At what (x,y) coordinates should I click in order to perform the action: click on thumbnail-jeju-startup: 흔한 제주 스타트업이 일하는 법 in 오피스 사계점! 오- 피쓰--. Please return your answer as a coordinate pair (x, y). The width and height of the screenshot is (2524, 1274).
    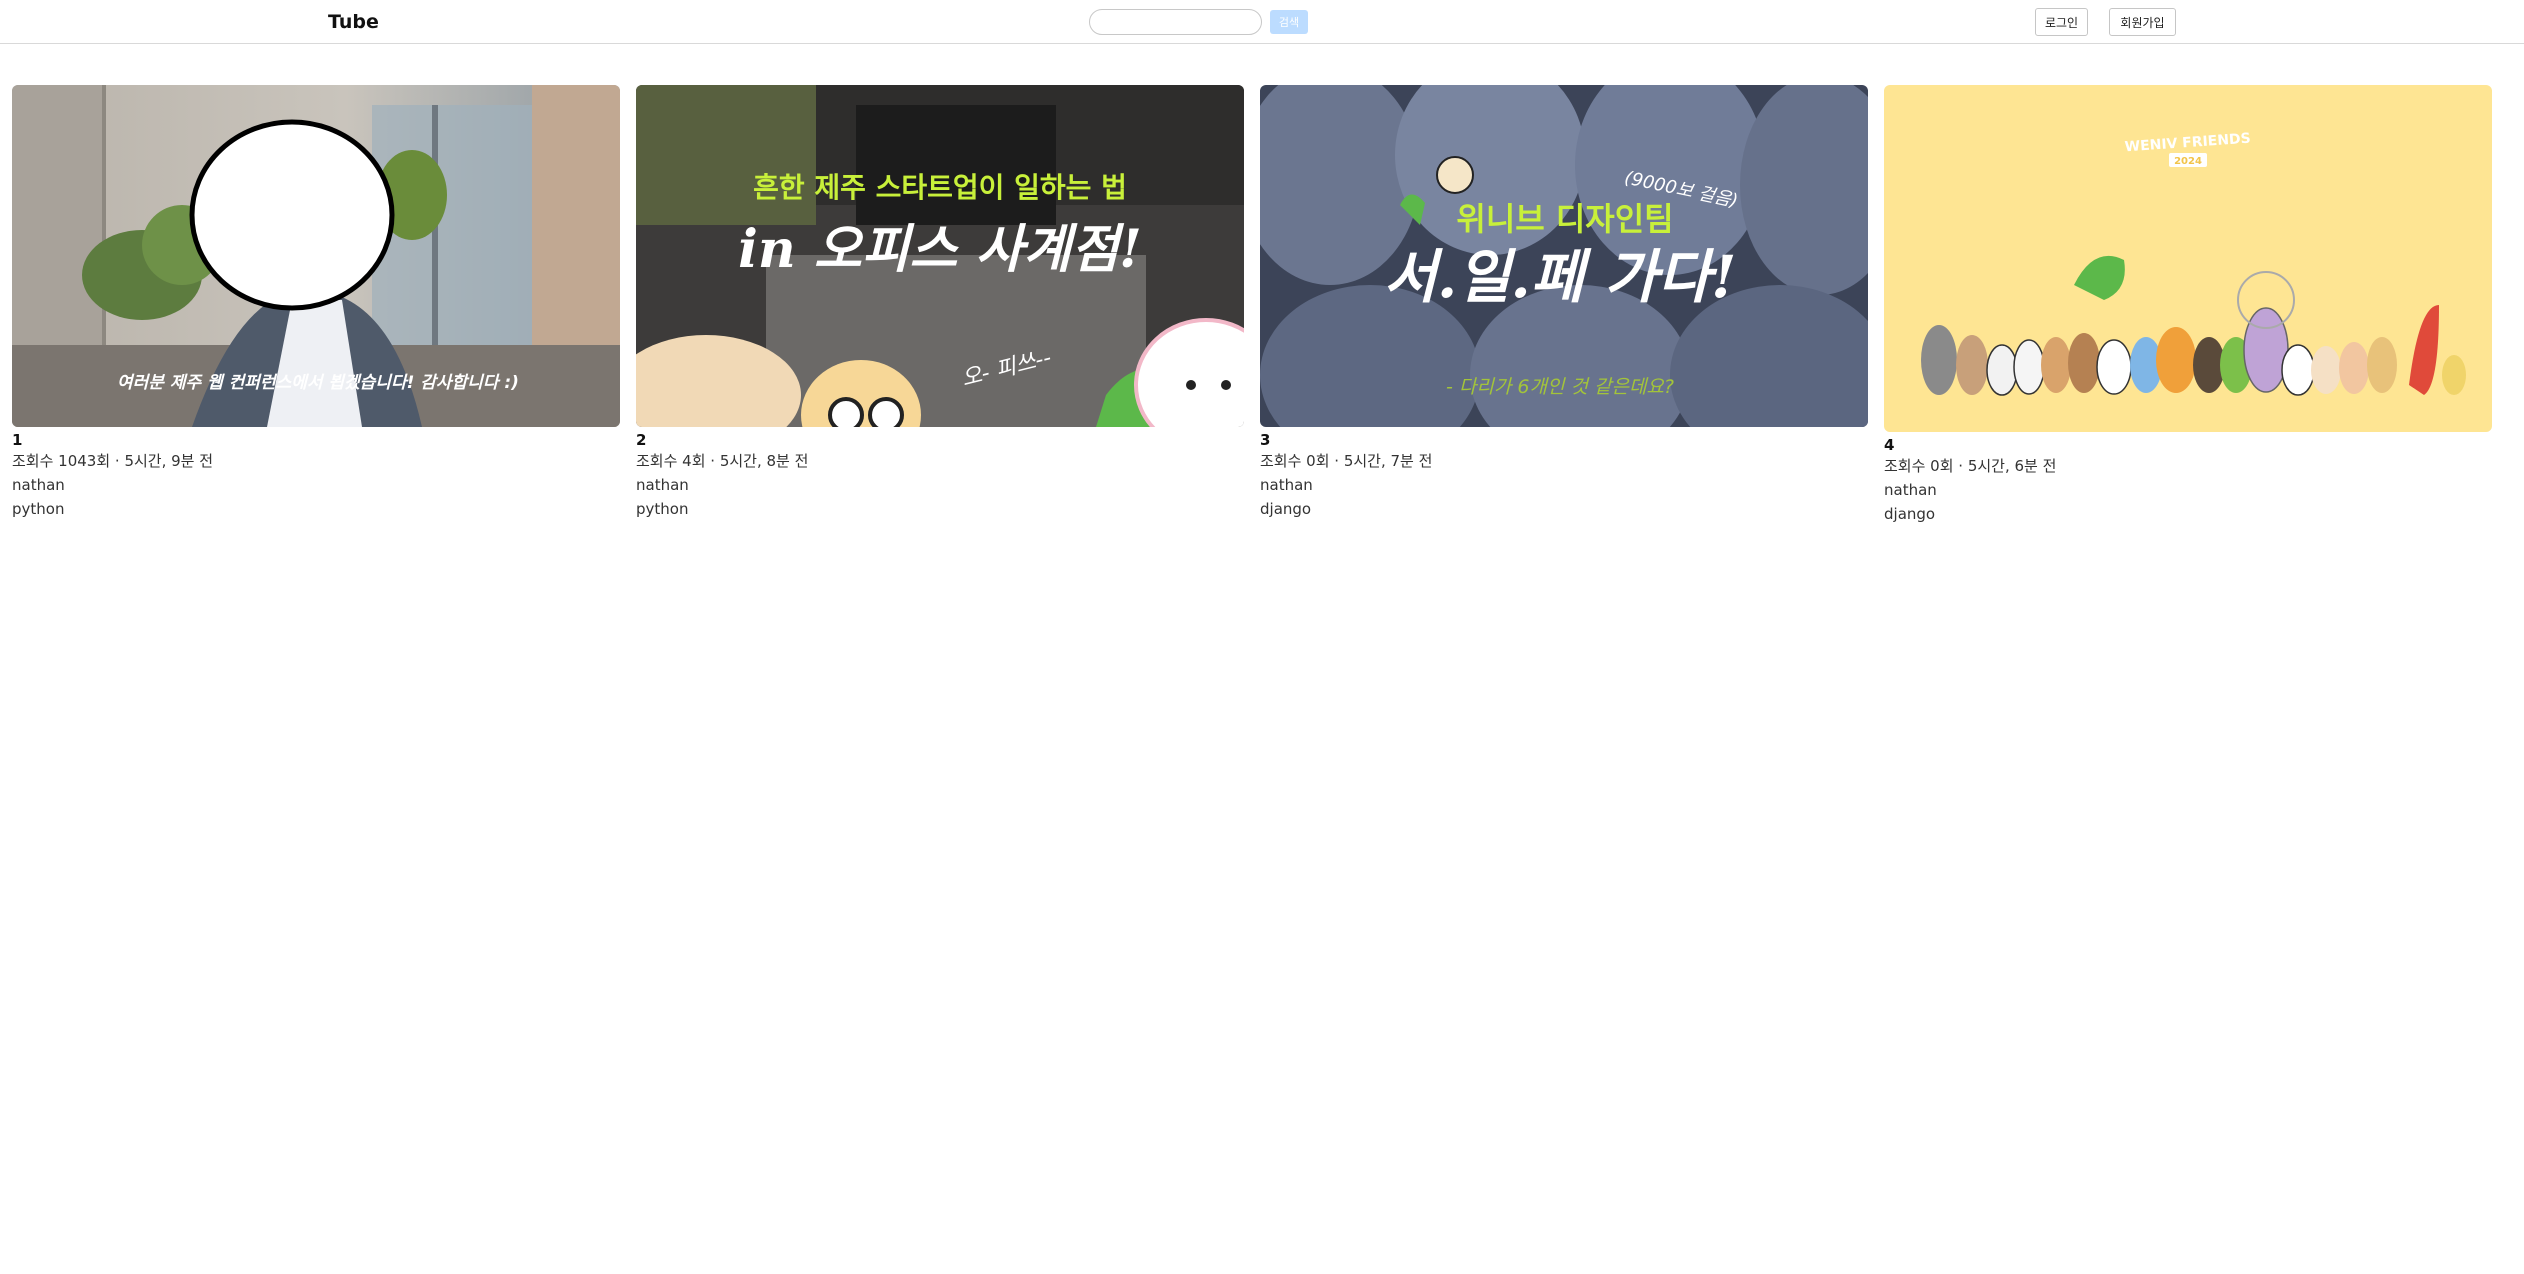
    Looking at the image, I should click on (940, 256).